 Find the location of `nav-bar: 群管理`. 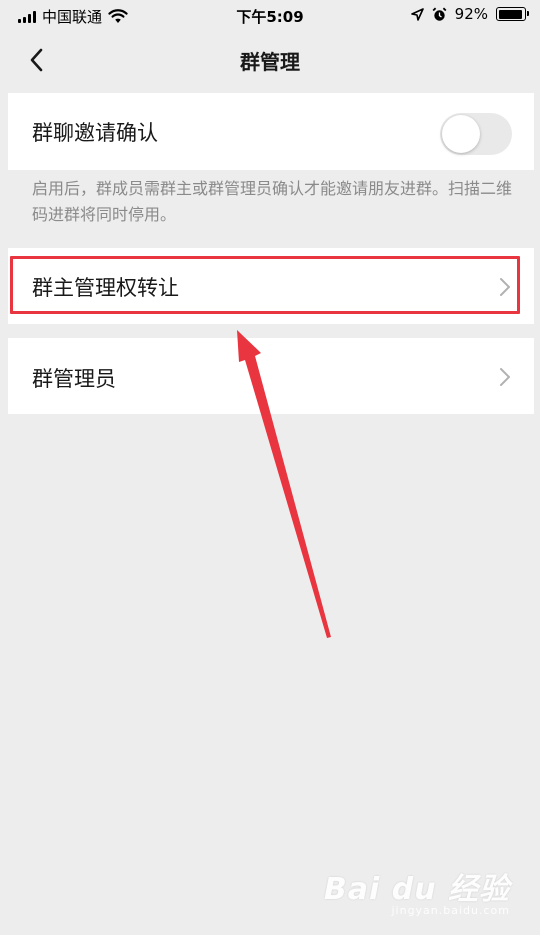

nav-bar: 群管理 is located at coordinates (270, 60).